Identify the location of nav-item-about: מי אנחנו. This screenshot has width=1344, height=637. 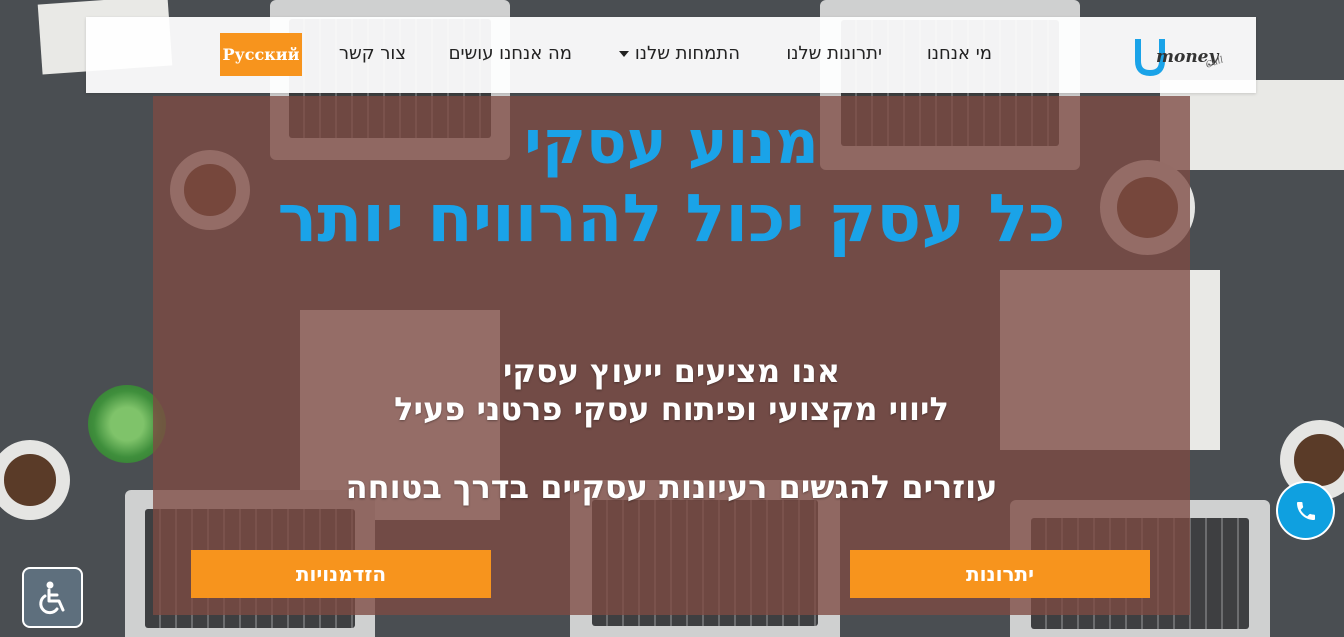
(959, 53).